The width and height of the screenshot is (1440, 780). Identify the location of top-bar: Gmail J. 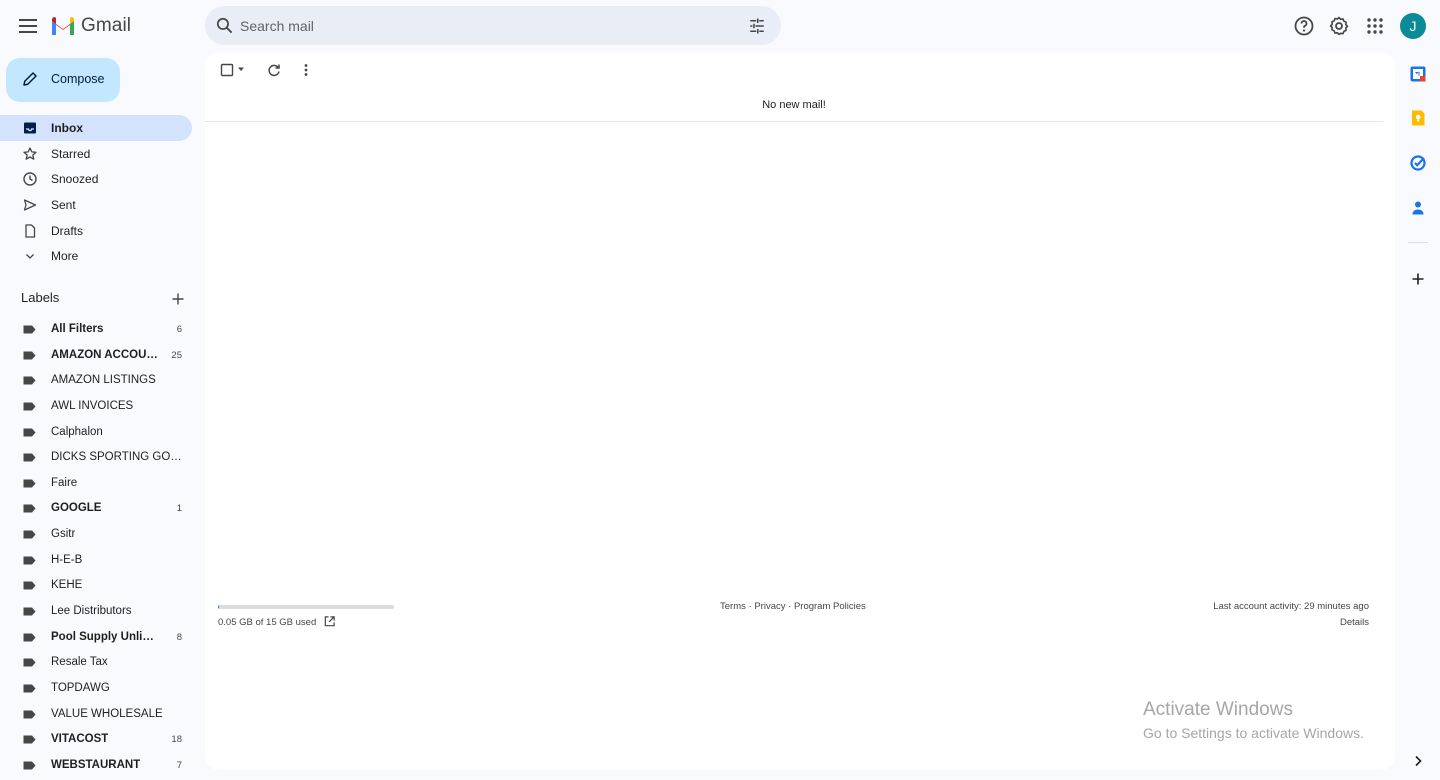
(720, 26).